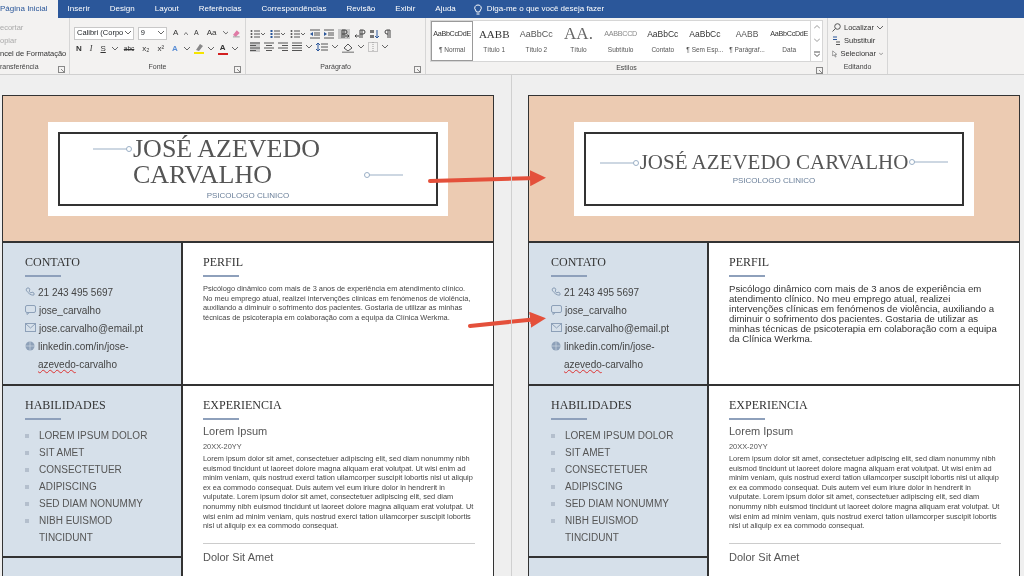 This screenshot has height=576, width=1024. Describe the element at coordinates (175, 33) in the screenshot. I see `grow-font-button: A` at that location.